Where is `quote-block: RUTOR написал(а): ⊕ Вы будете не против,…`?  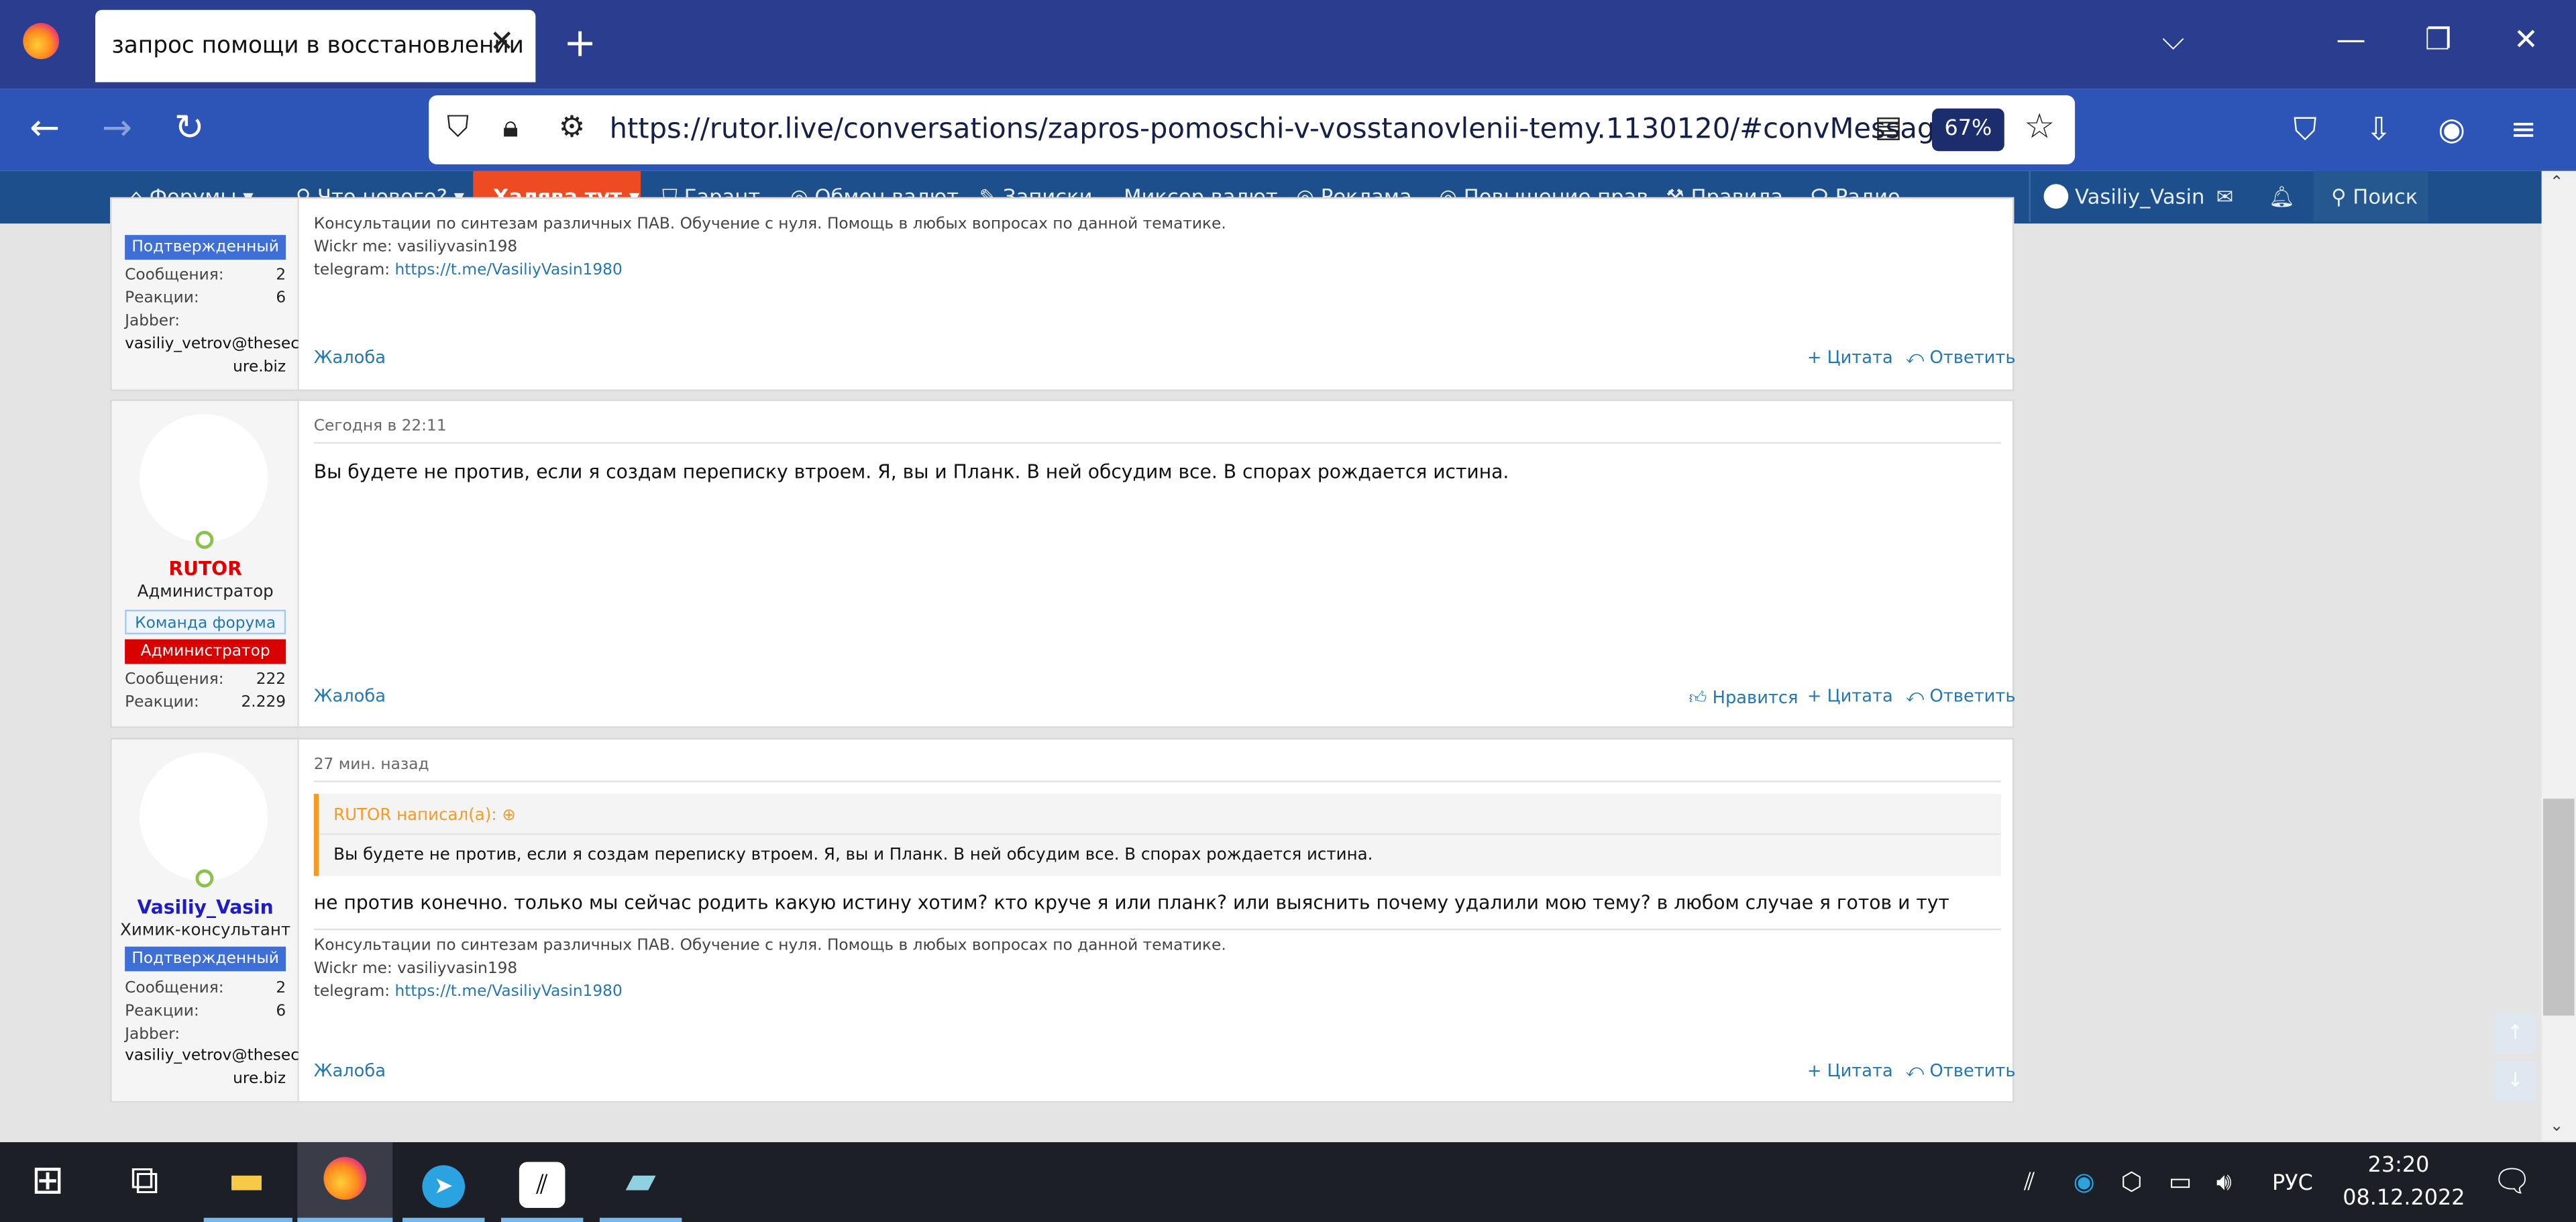
quote-block: RUTOR написал(а): ⊕ Вы будете не против,… is located at coordinates (1157, 834).